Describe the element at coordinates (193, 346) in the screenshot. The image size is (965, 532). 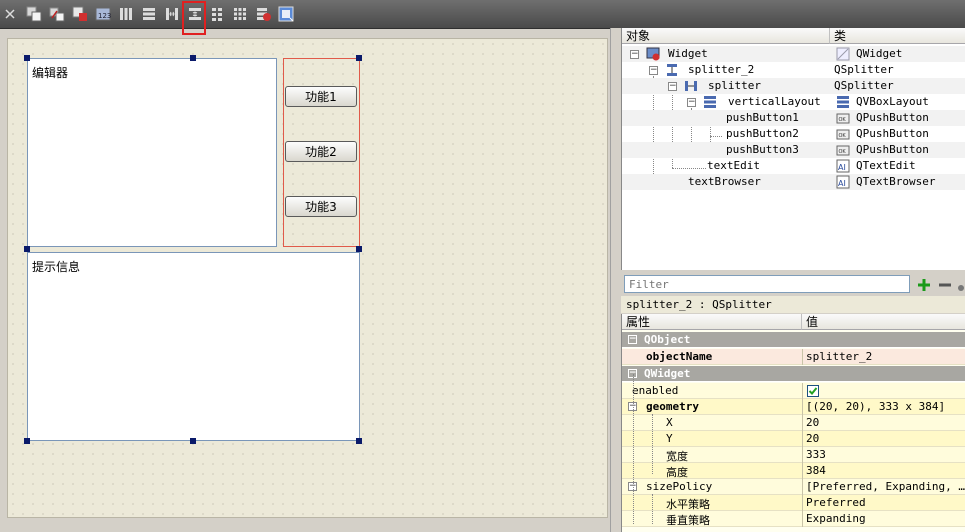
I see `text-browser-widget: 提示信息` at that location.